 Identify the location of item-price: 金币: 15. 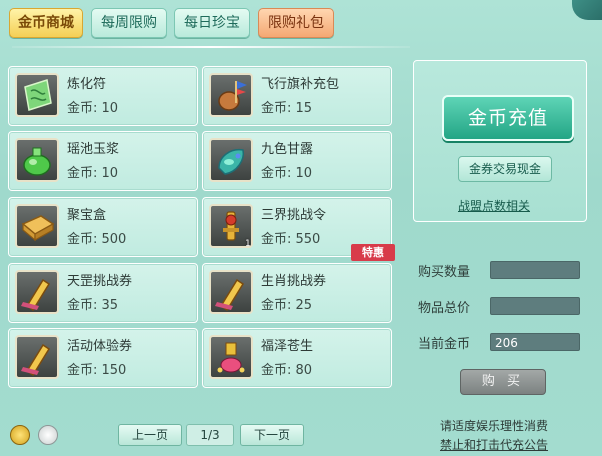
(287, 108).